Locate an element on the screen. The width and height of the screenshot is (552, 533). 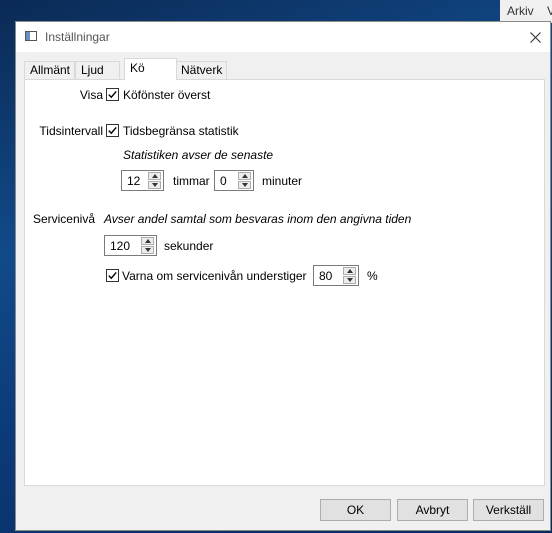
seconds-up-button is located at coordinates (147, 241).